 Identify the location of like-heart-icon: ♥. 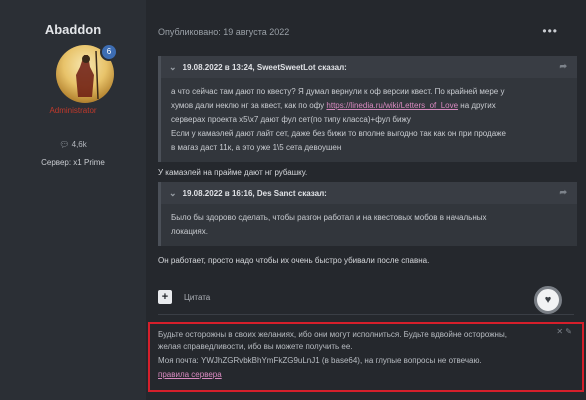
(548, 300).